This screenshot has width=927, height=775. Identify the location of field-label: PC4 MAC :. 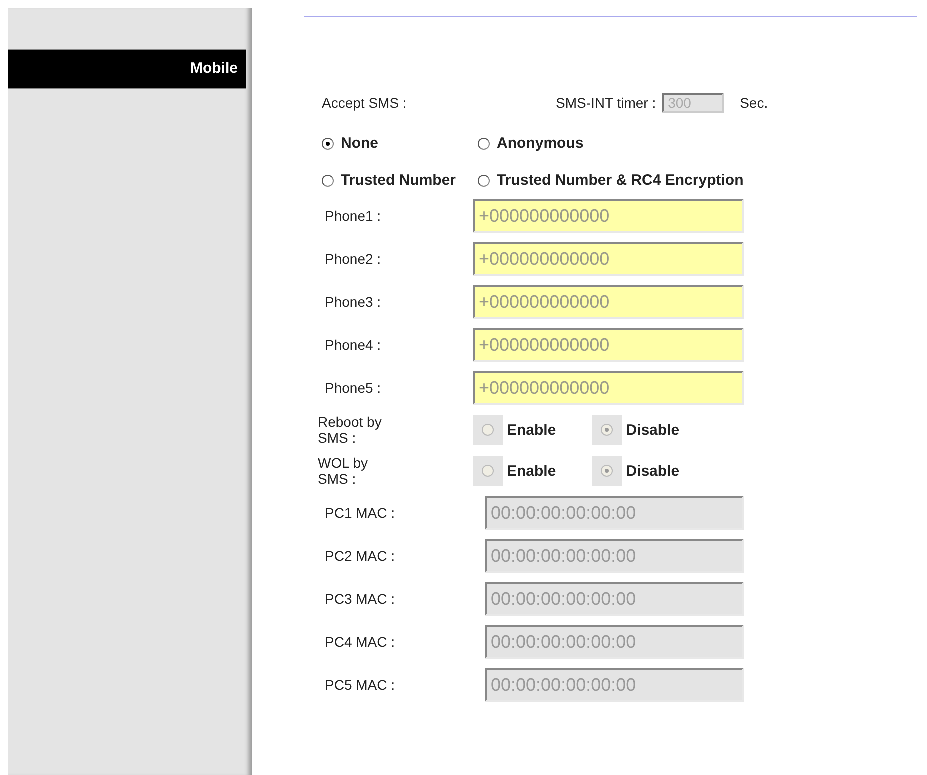
(360, 642).